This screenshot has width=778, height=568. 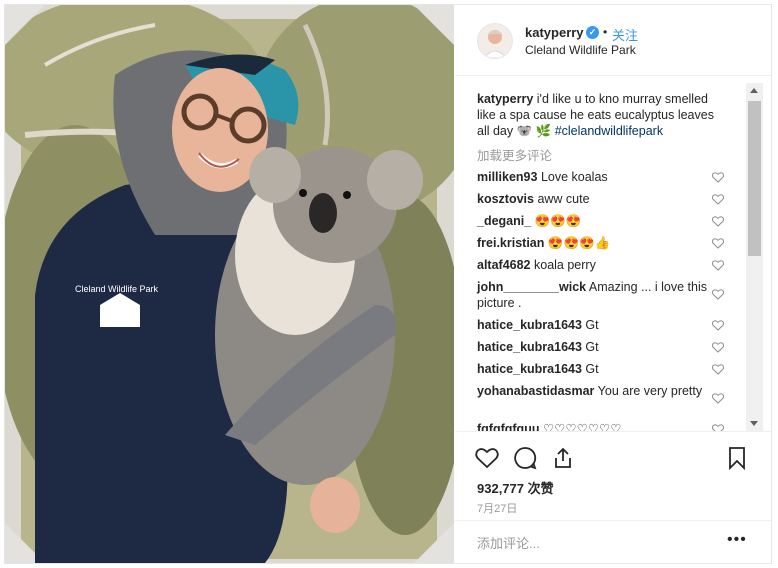 I want to click on comment-item: fqfqfqfquu ♡♡♡♡♡♡♡, so click(x=592, y=426).